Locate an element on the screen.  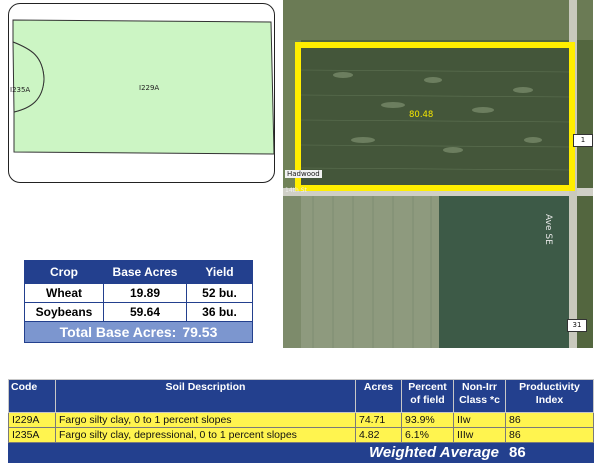
route-shield: 31 is located at coordinates (577, 325).